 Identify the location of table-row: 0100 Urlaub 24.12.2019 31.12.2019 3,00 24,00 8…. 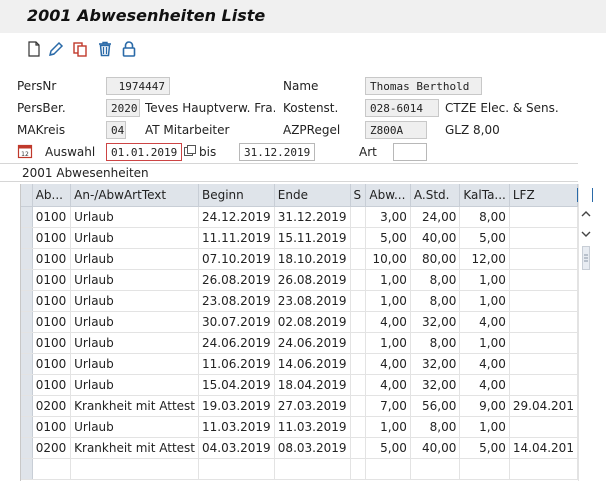
(299, 217).